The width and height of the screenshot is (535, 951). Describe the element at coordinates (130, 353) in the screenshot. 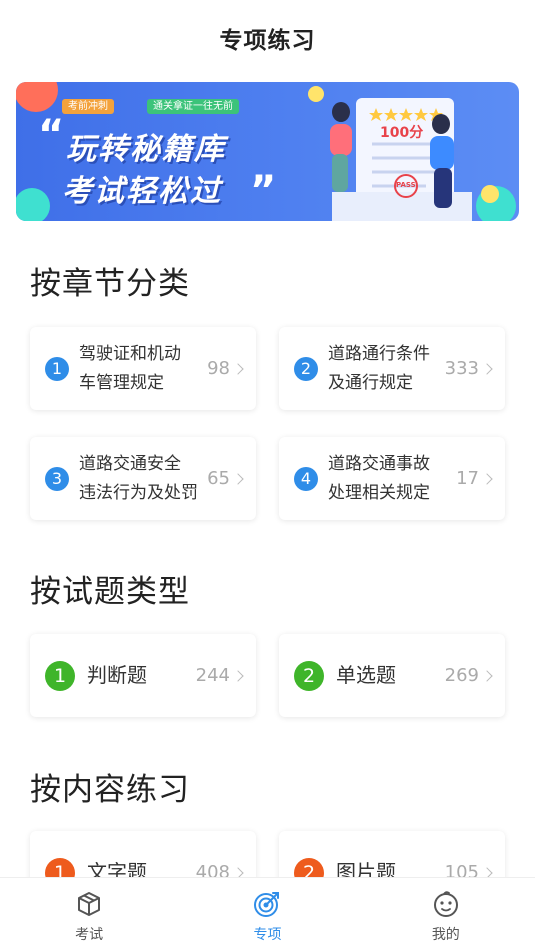

I see `chapter-label-line1: 驾驶证和机动` at that location.